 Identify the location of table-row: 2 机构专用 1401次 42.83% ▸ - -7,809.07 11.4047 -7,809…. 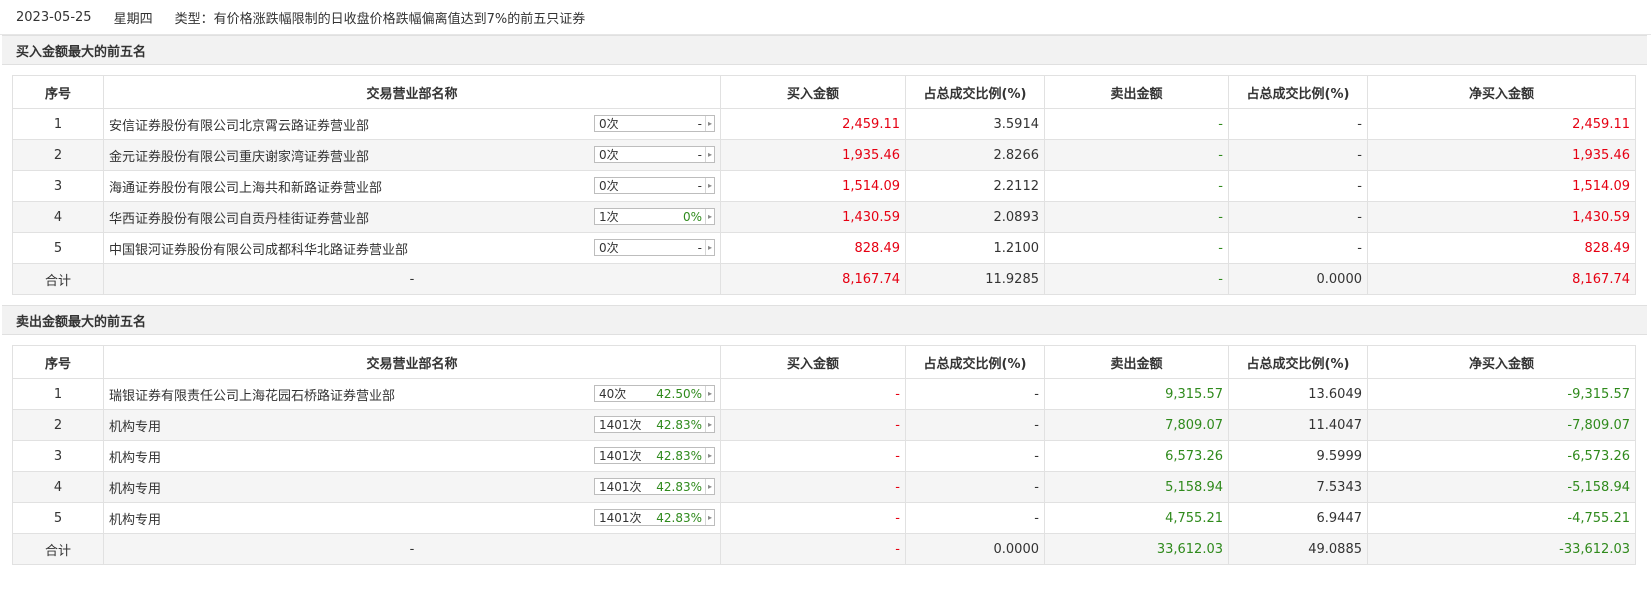
(824, 425).